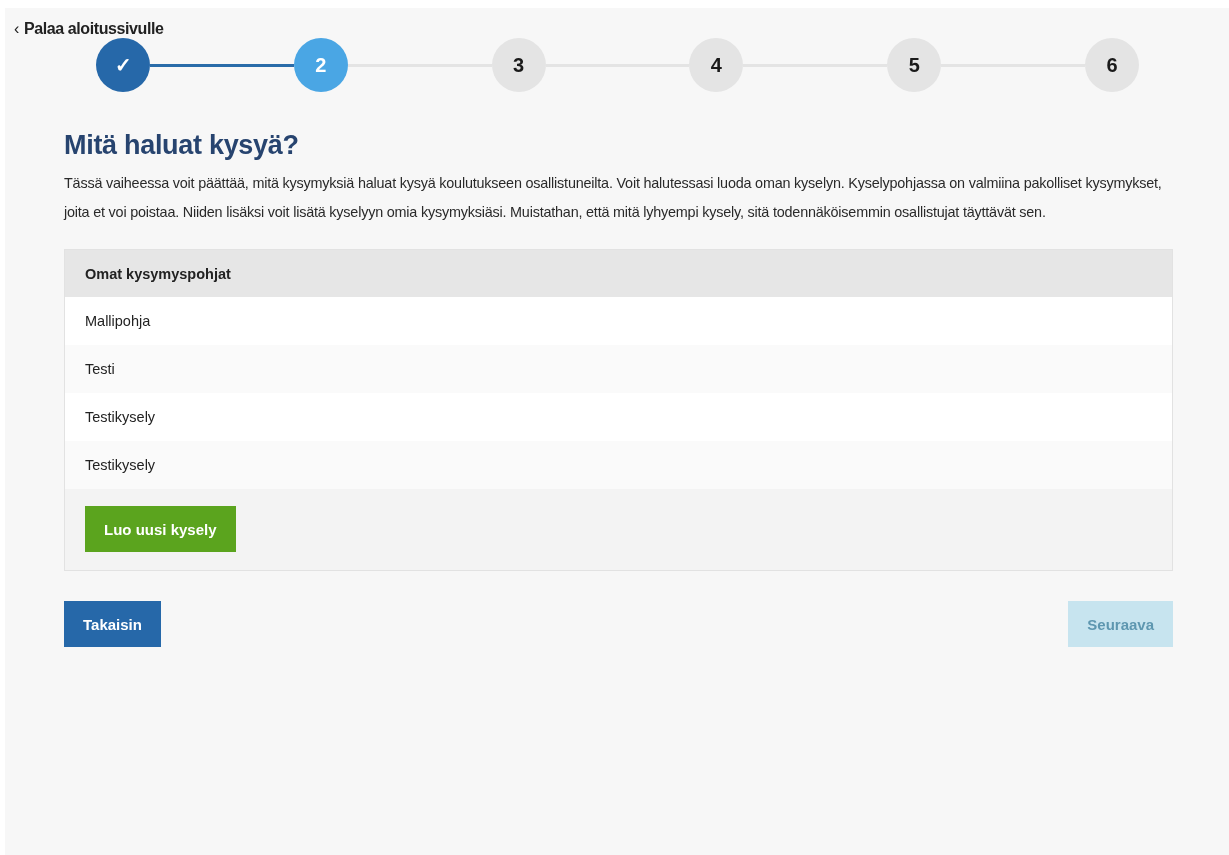 This screenshot has height=855, width=1229. Describe the element at coordinates (716, 65) in the screenshot. I see `step-indicator: 4` at that location.